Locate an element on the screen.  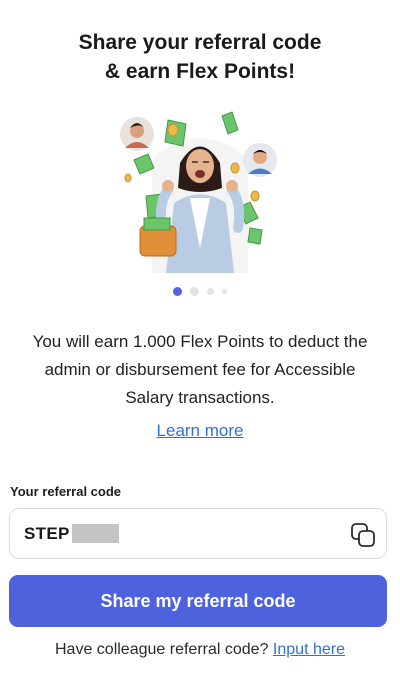
referral-code-label: Your referral code is located at coordinates (66, 491).